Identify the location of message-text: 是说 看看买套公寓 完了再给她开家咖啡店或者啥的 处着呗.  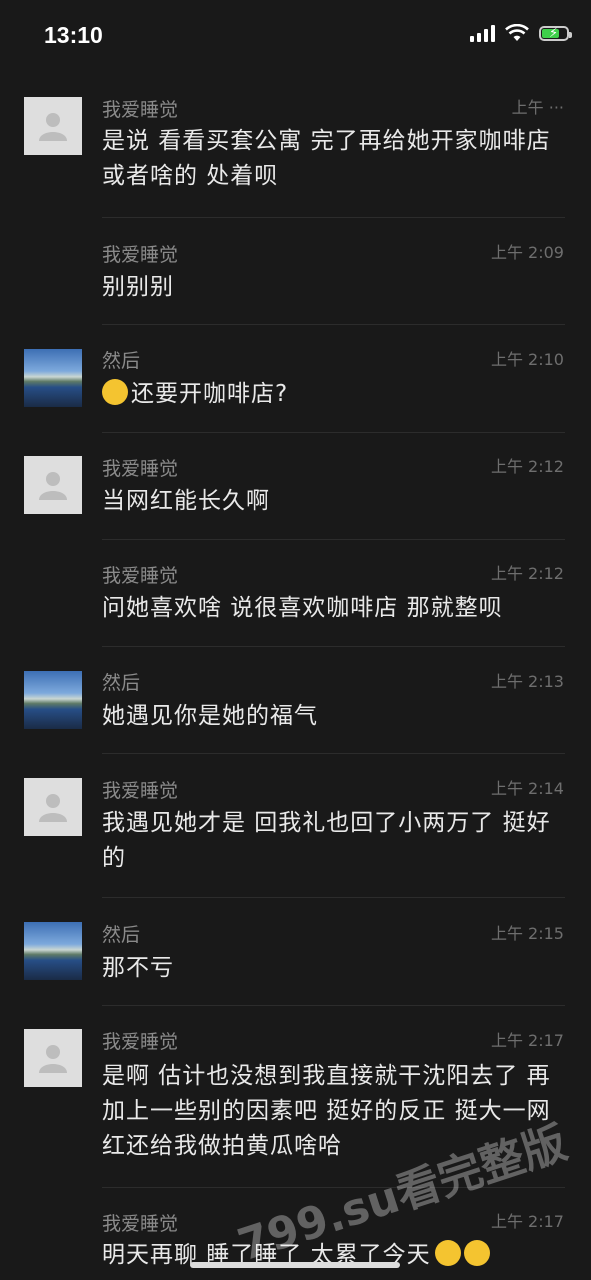
(326, 158).